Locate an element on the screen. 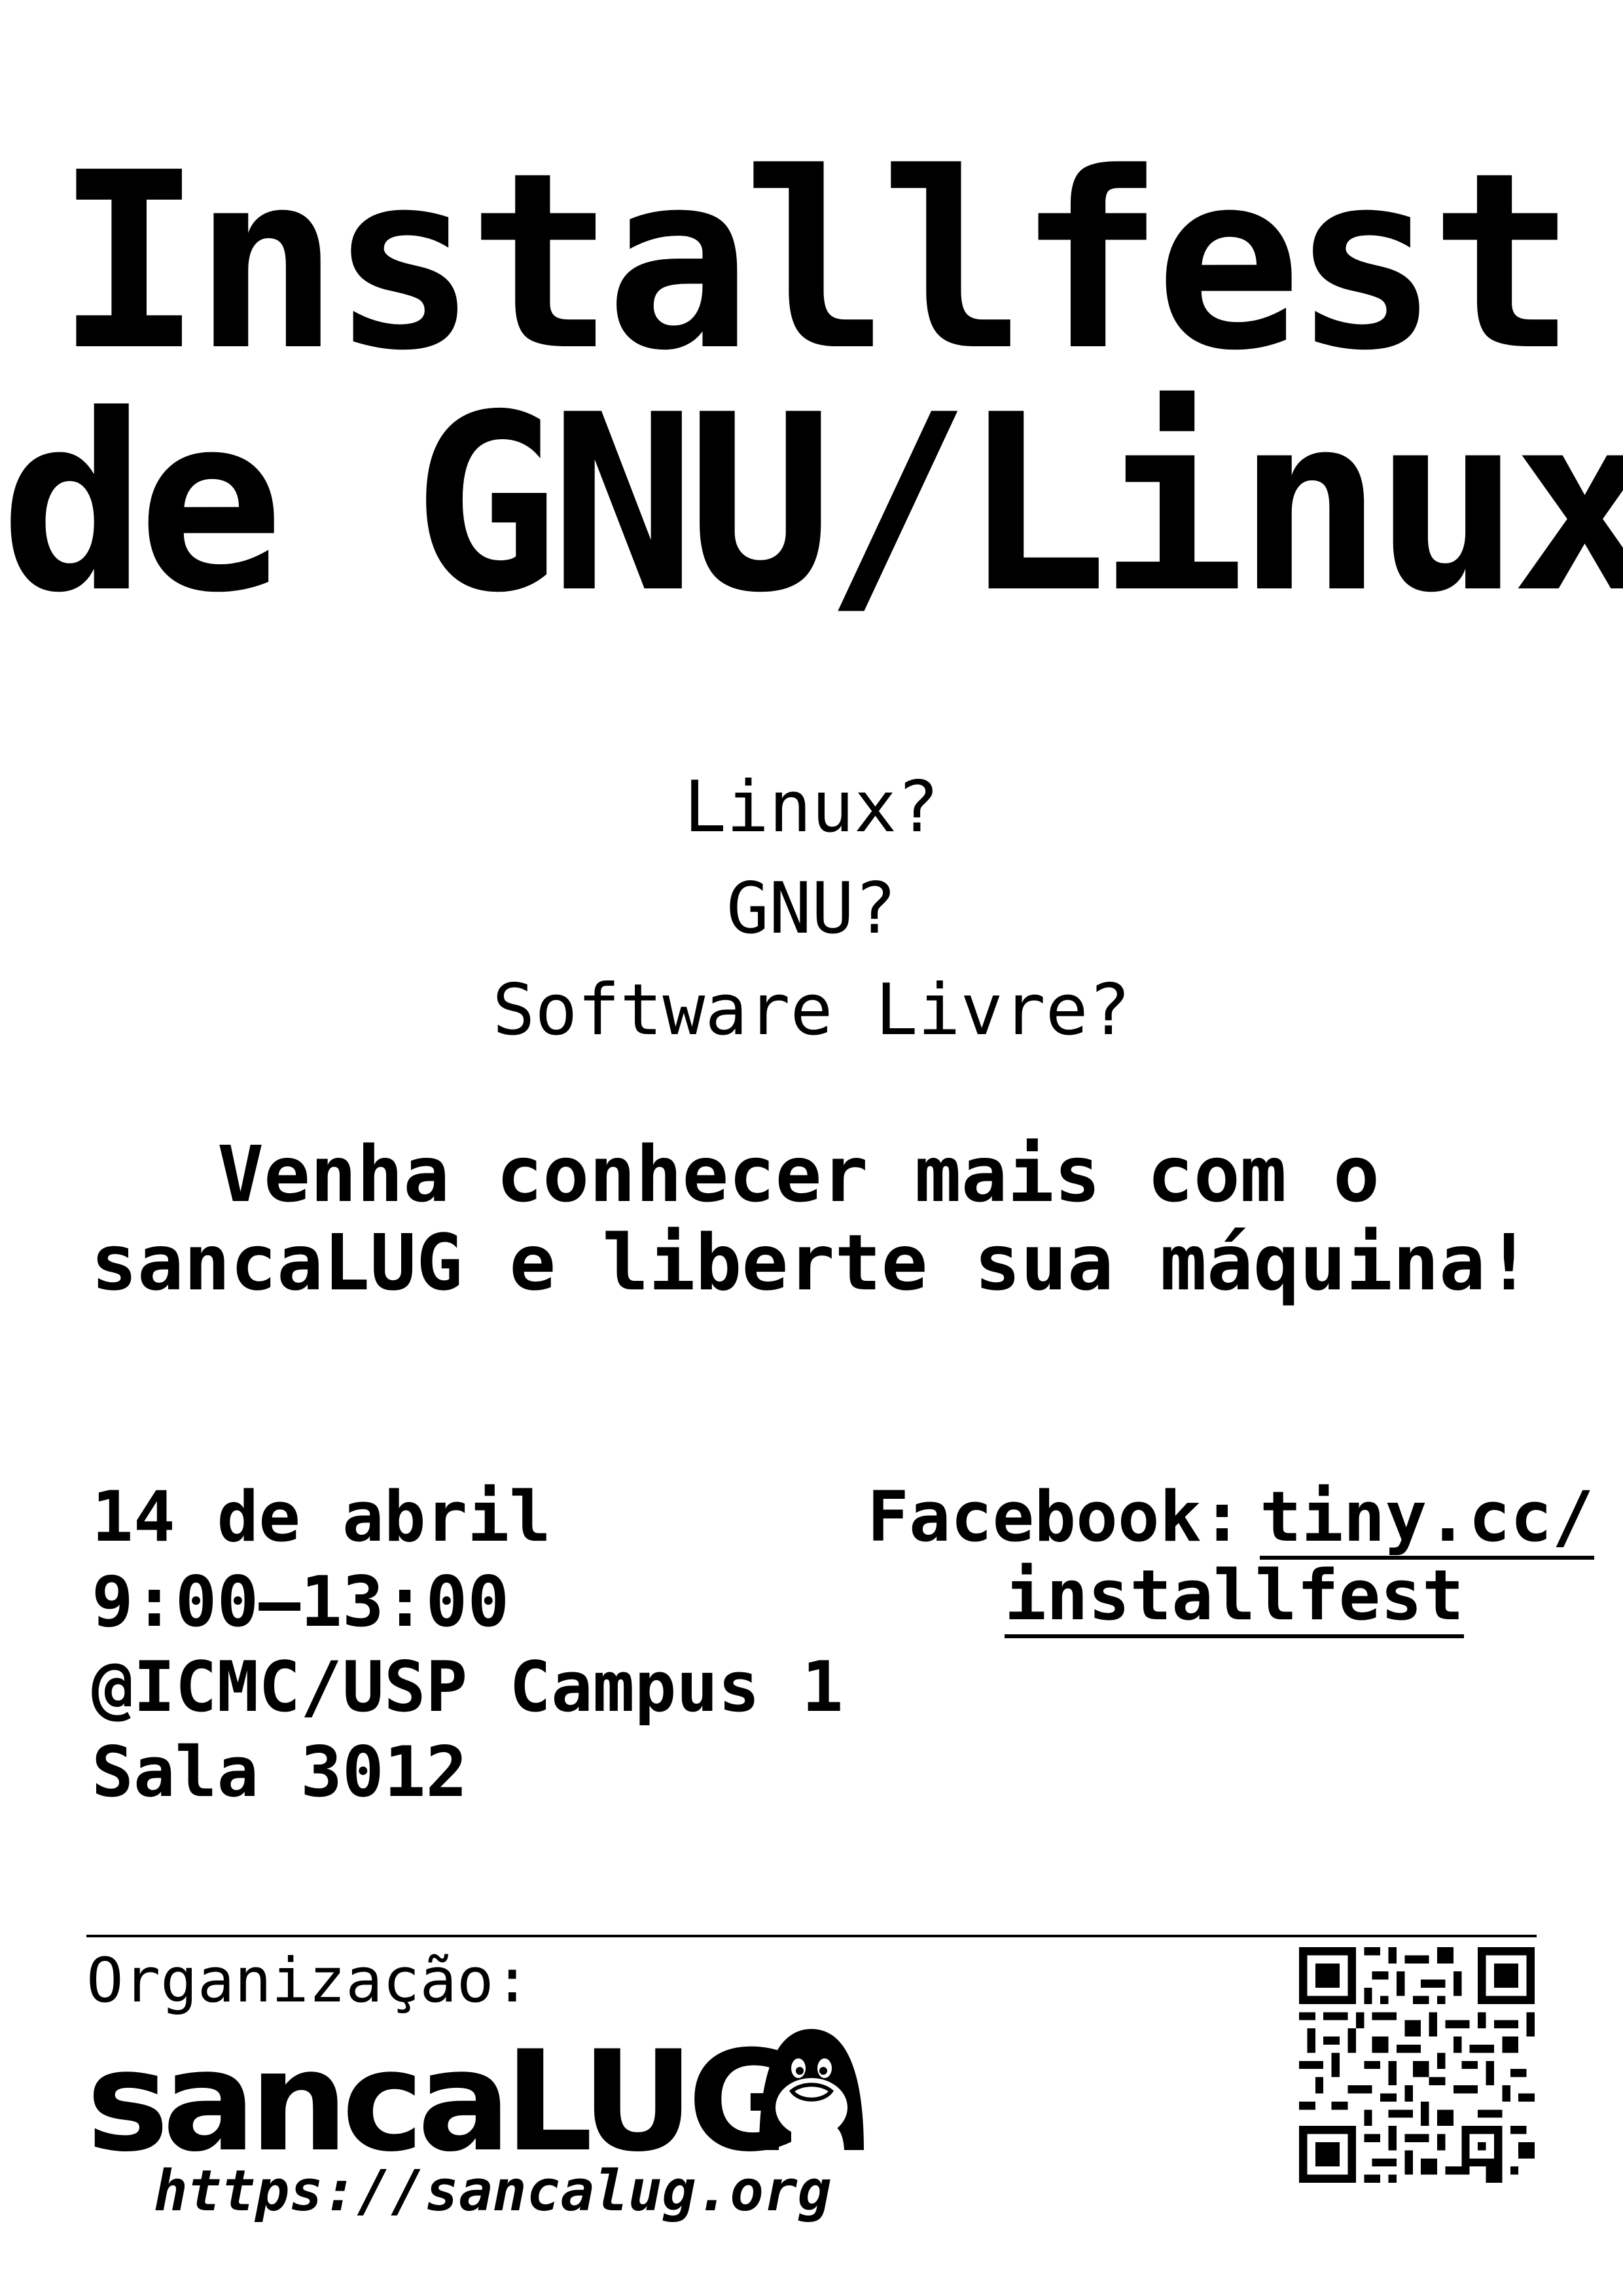  website-link: https://sancalug.org is located at coordinates (493, 2191).